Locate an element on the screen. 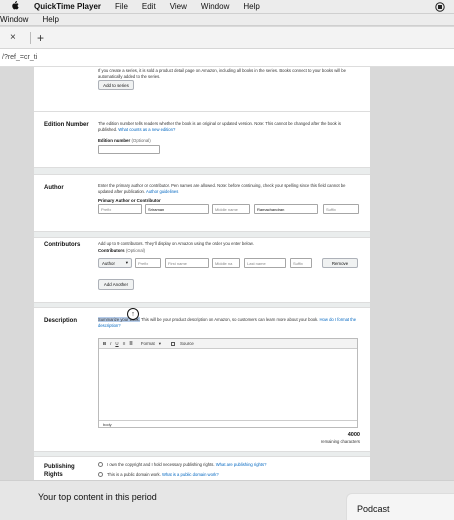 This screenshot has height=520, width=454. rights-option-public-domain-text: This is a public domain work. is located at coordinates (134, 474).